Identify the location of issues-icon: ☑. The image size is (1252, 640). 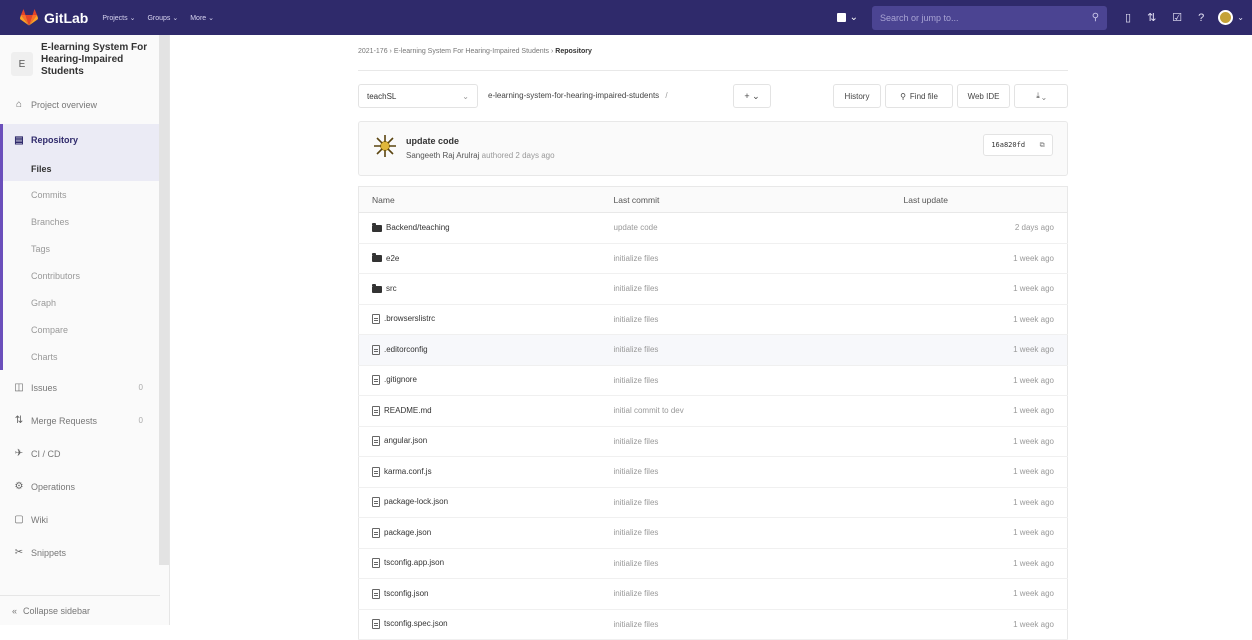
(1177, 17).